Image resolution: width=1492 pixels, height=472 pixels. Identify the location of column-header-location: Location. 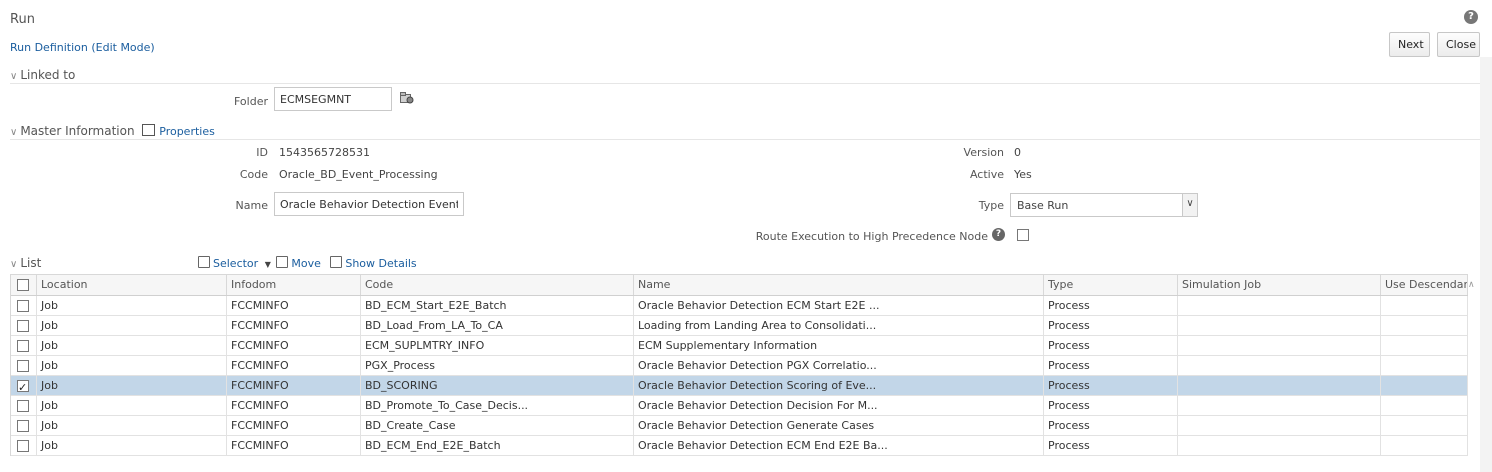
(132, 285).